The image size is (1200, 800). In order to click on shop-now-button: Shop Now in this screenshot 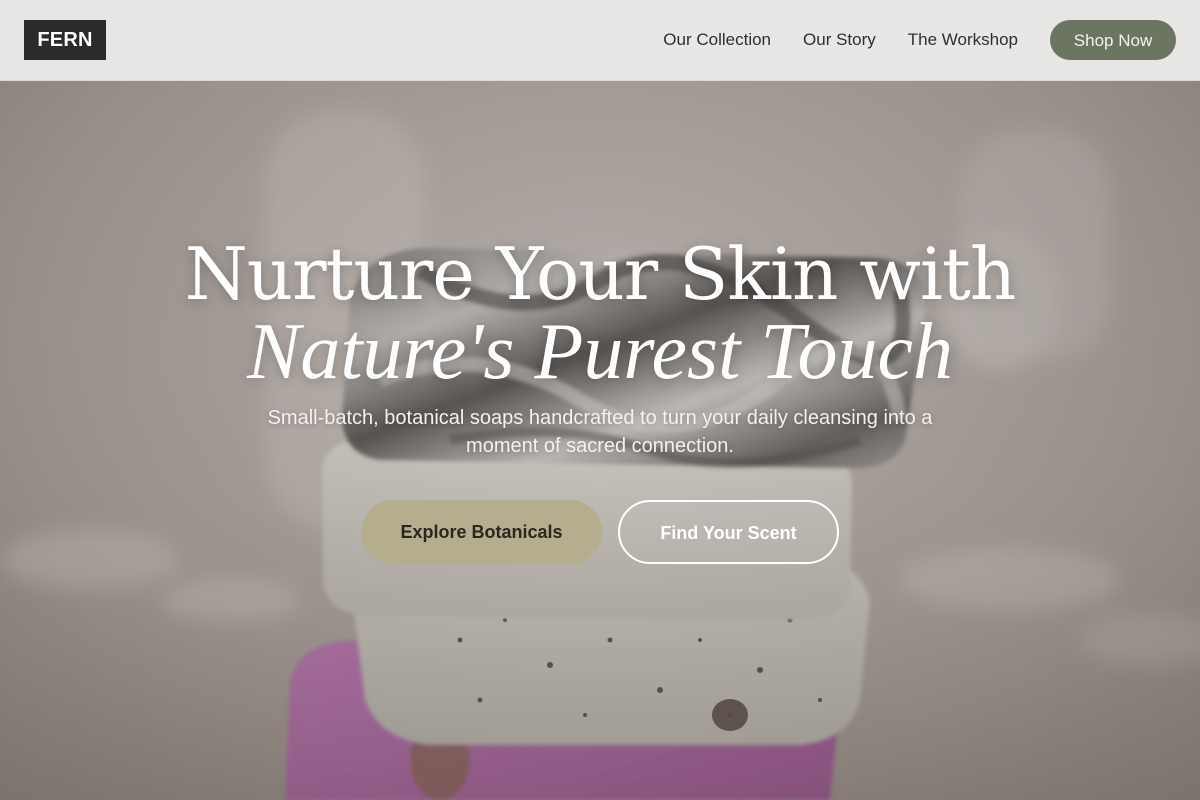, I will do `click(1113, 40)`.